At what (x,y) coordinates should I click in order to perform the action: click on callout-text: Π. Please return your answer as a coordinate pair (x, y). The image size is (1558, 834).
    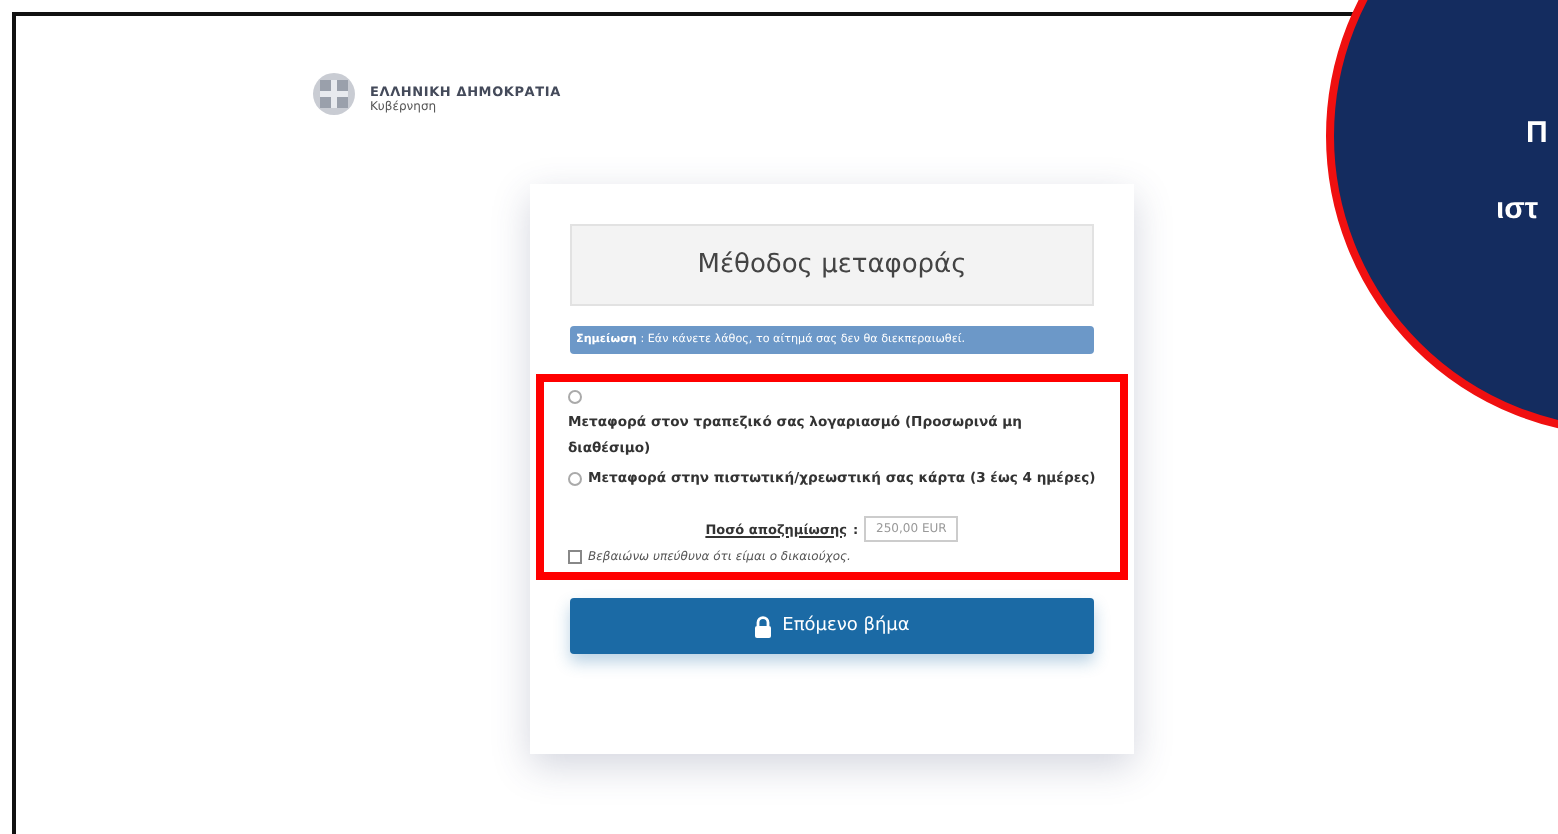
    Looking at the image, I should click on (1537, 133).